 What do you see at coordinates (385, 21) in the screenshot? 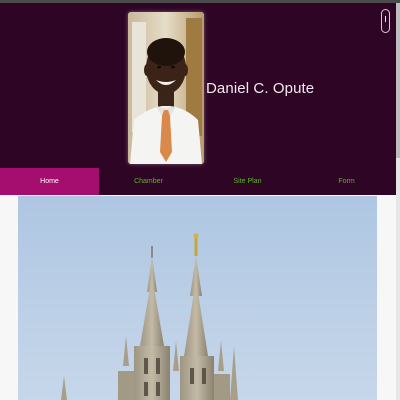
I see `scroll-mouse-icon` at bounding box center [385, 21].